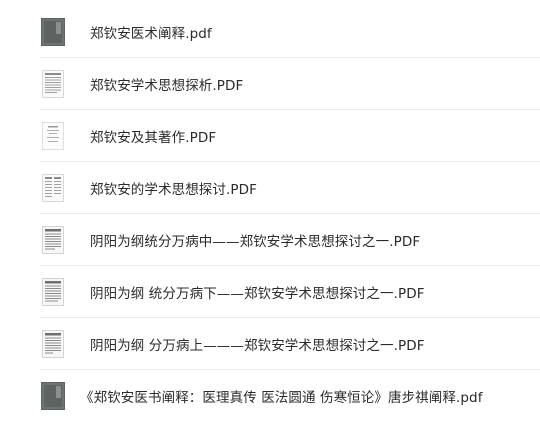 The width and height of the screenshot is (540, 437). What do you see at coordinates (290, 32) in the screenshot?
I see `file-item-1: 郑钦安医术阐释.pdf` at bounding box center [290, 32].